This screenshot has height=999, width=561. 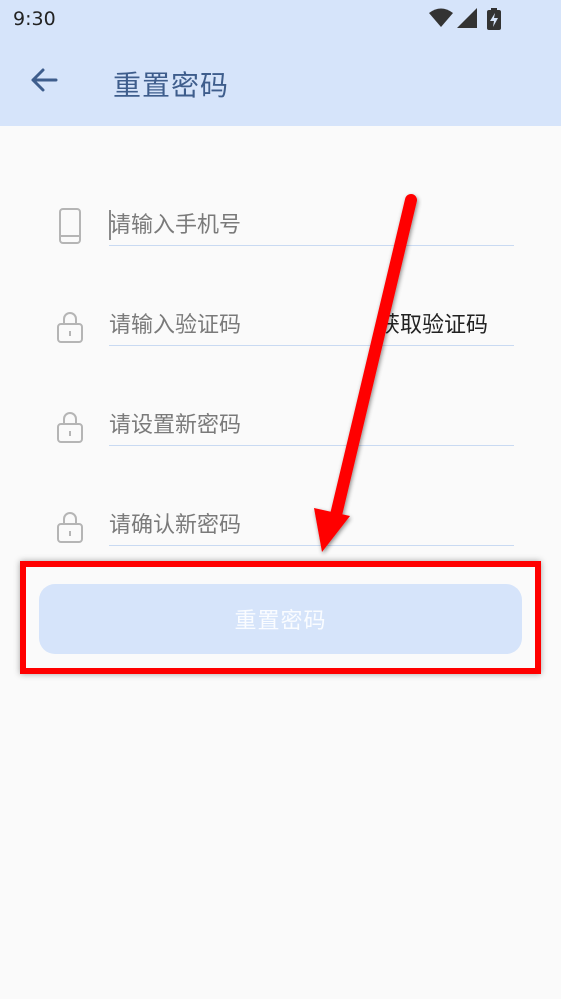 I want to click on phone-input, so click(x=311, y=226).